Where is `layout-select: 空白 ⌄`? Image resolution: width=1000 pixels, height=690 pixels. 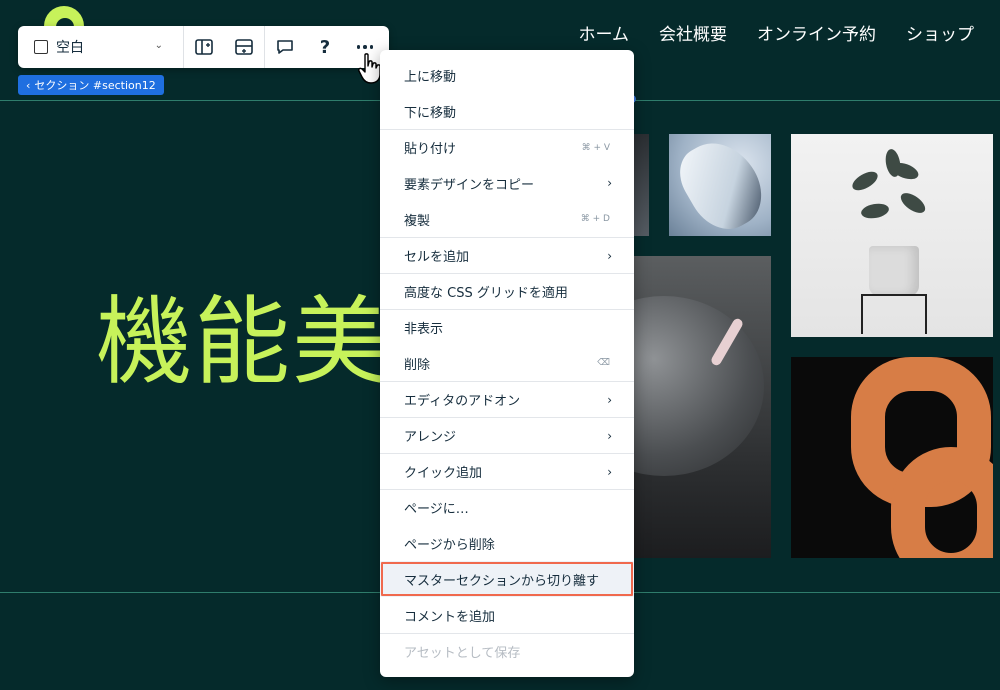 layout-select: 空白 ⌄ is located at coordinates (101, 47).